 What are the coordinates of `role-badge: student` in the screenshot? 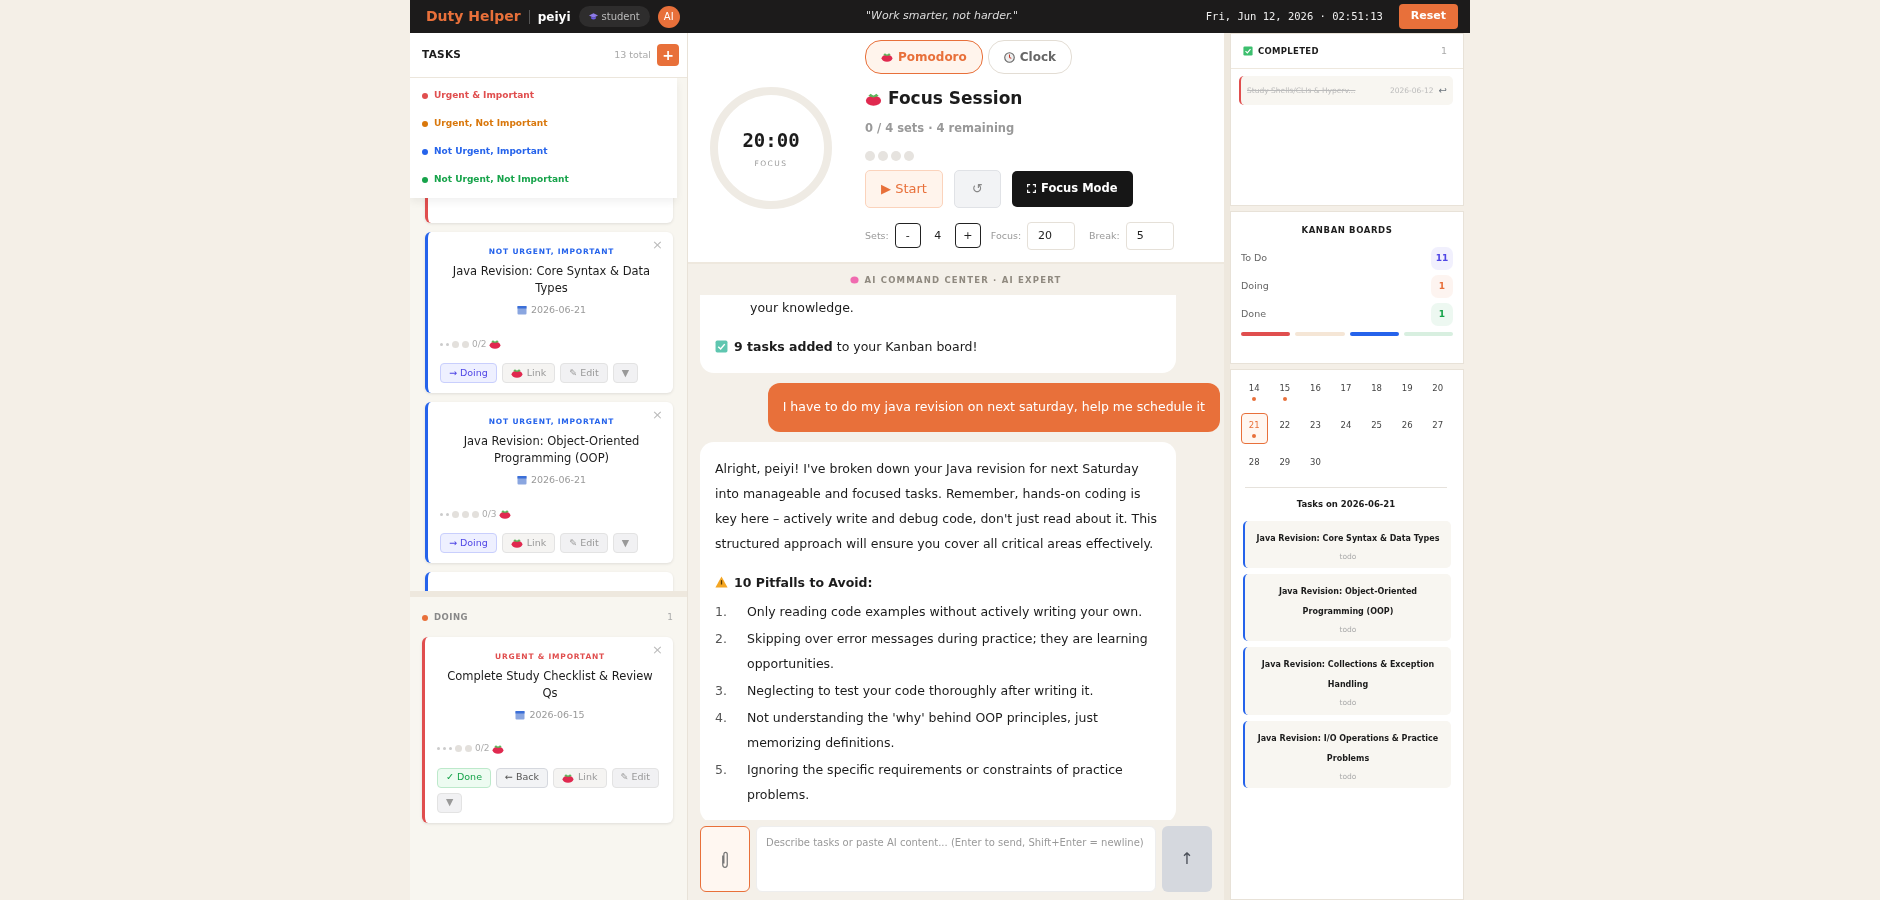 It's located at (614, 16).